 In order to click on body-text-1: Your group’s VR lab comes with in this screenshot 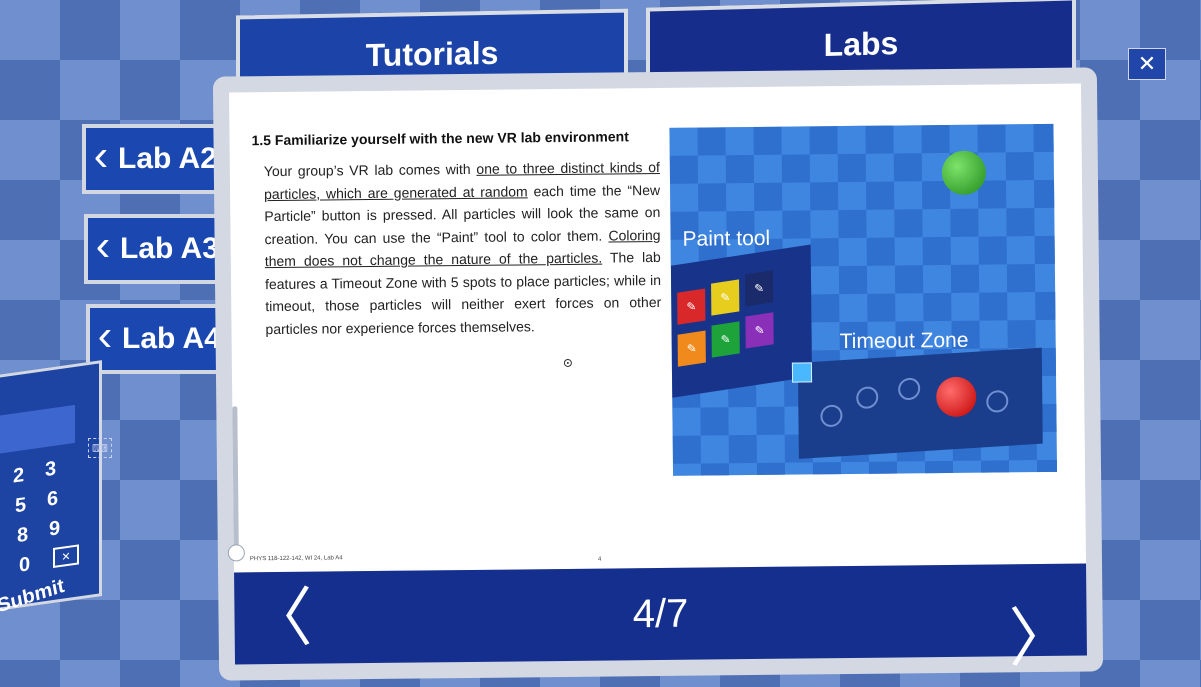, I will do `click(370, 170)`.